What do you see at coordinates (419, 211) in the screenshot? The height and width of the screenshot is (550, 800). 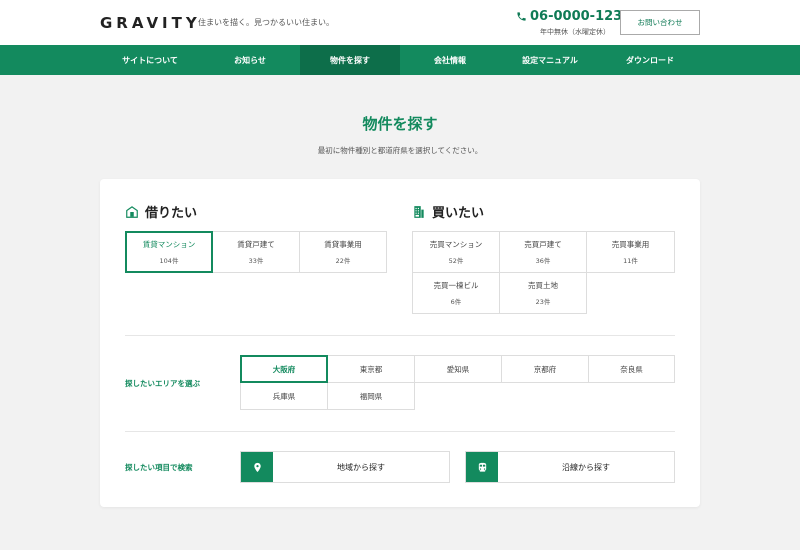 I see `building-icon` at bounding box center [419, 211].